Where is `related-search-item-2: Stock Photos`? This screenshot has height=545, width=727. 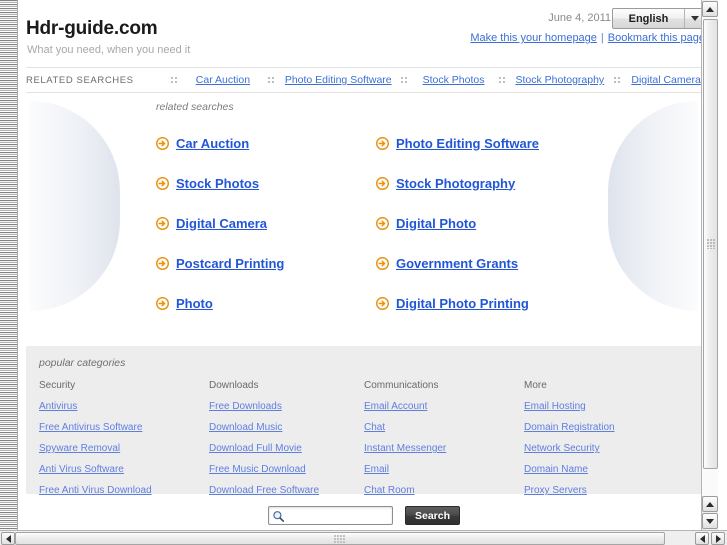
related-search-item-2: Stock Photos is located at coordinates (266, 183).